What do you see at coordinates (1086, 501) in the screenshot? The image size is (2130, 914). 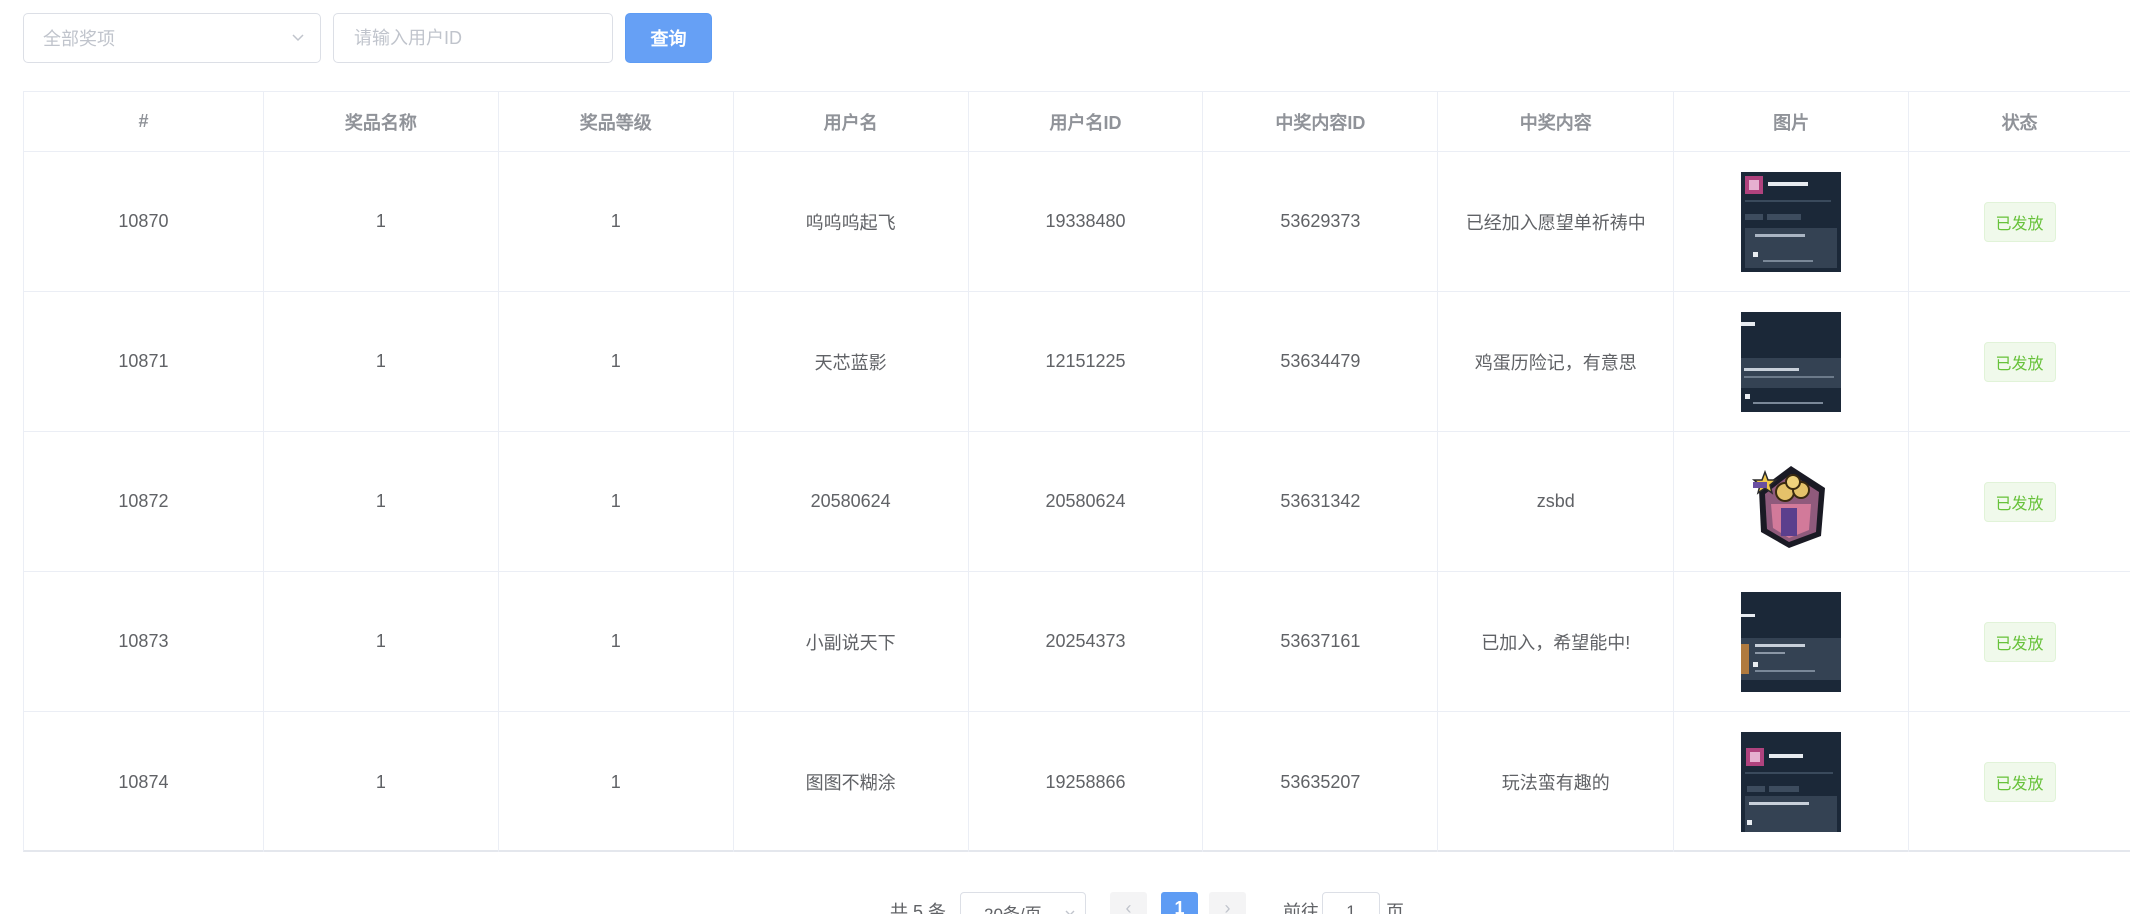 I see `user-id-cell: 20580624` at bounding box center [1086, 501].